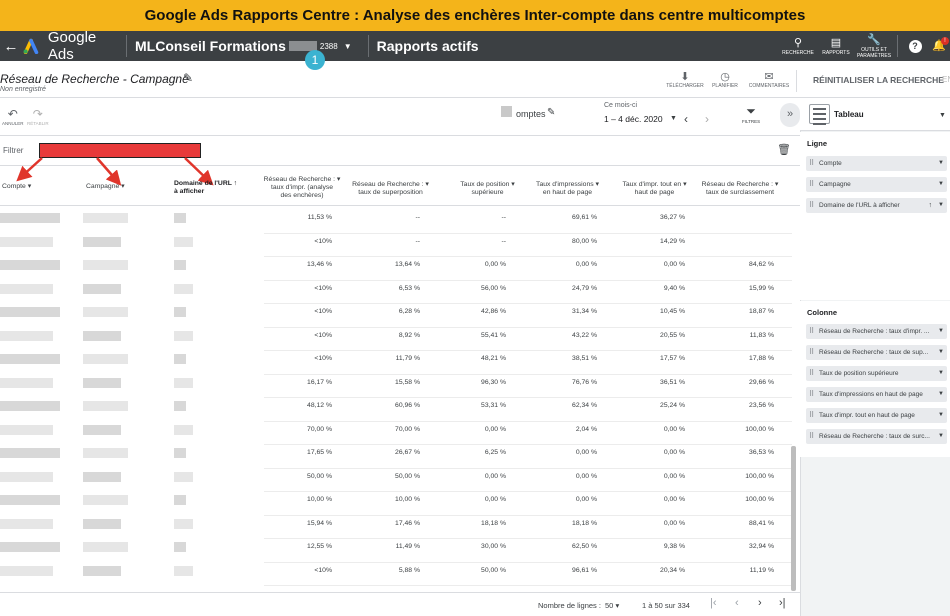  What do you see at coordinates (633, 119) in the screenshot?
I see `date-range-selector: 1 – 4 déc. 2020` at bounding box center [633, 119].